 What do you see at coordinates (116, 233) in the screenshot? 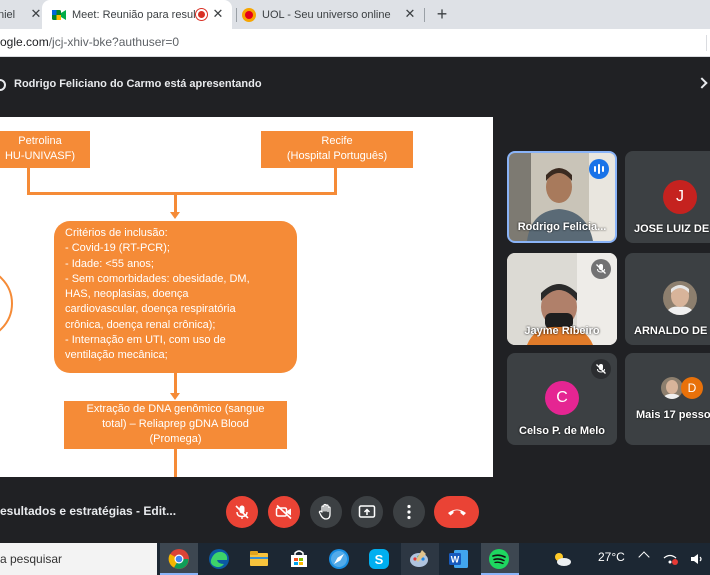
I see `criteria-line: Critérios de inclusão:` at bounding box center [116, 233].